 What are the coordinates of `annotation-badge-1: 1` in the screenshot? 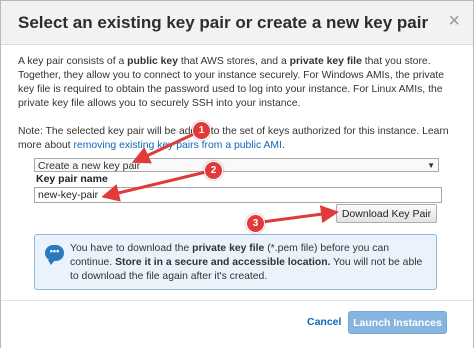 It's located at (201, 130).